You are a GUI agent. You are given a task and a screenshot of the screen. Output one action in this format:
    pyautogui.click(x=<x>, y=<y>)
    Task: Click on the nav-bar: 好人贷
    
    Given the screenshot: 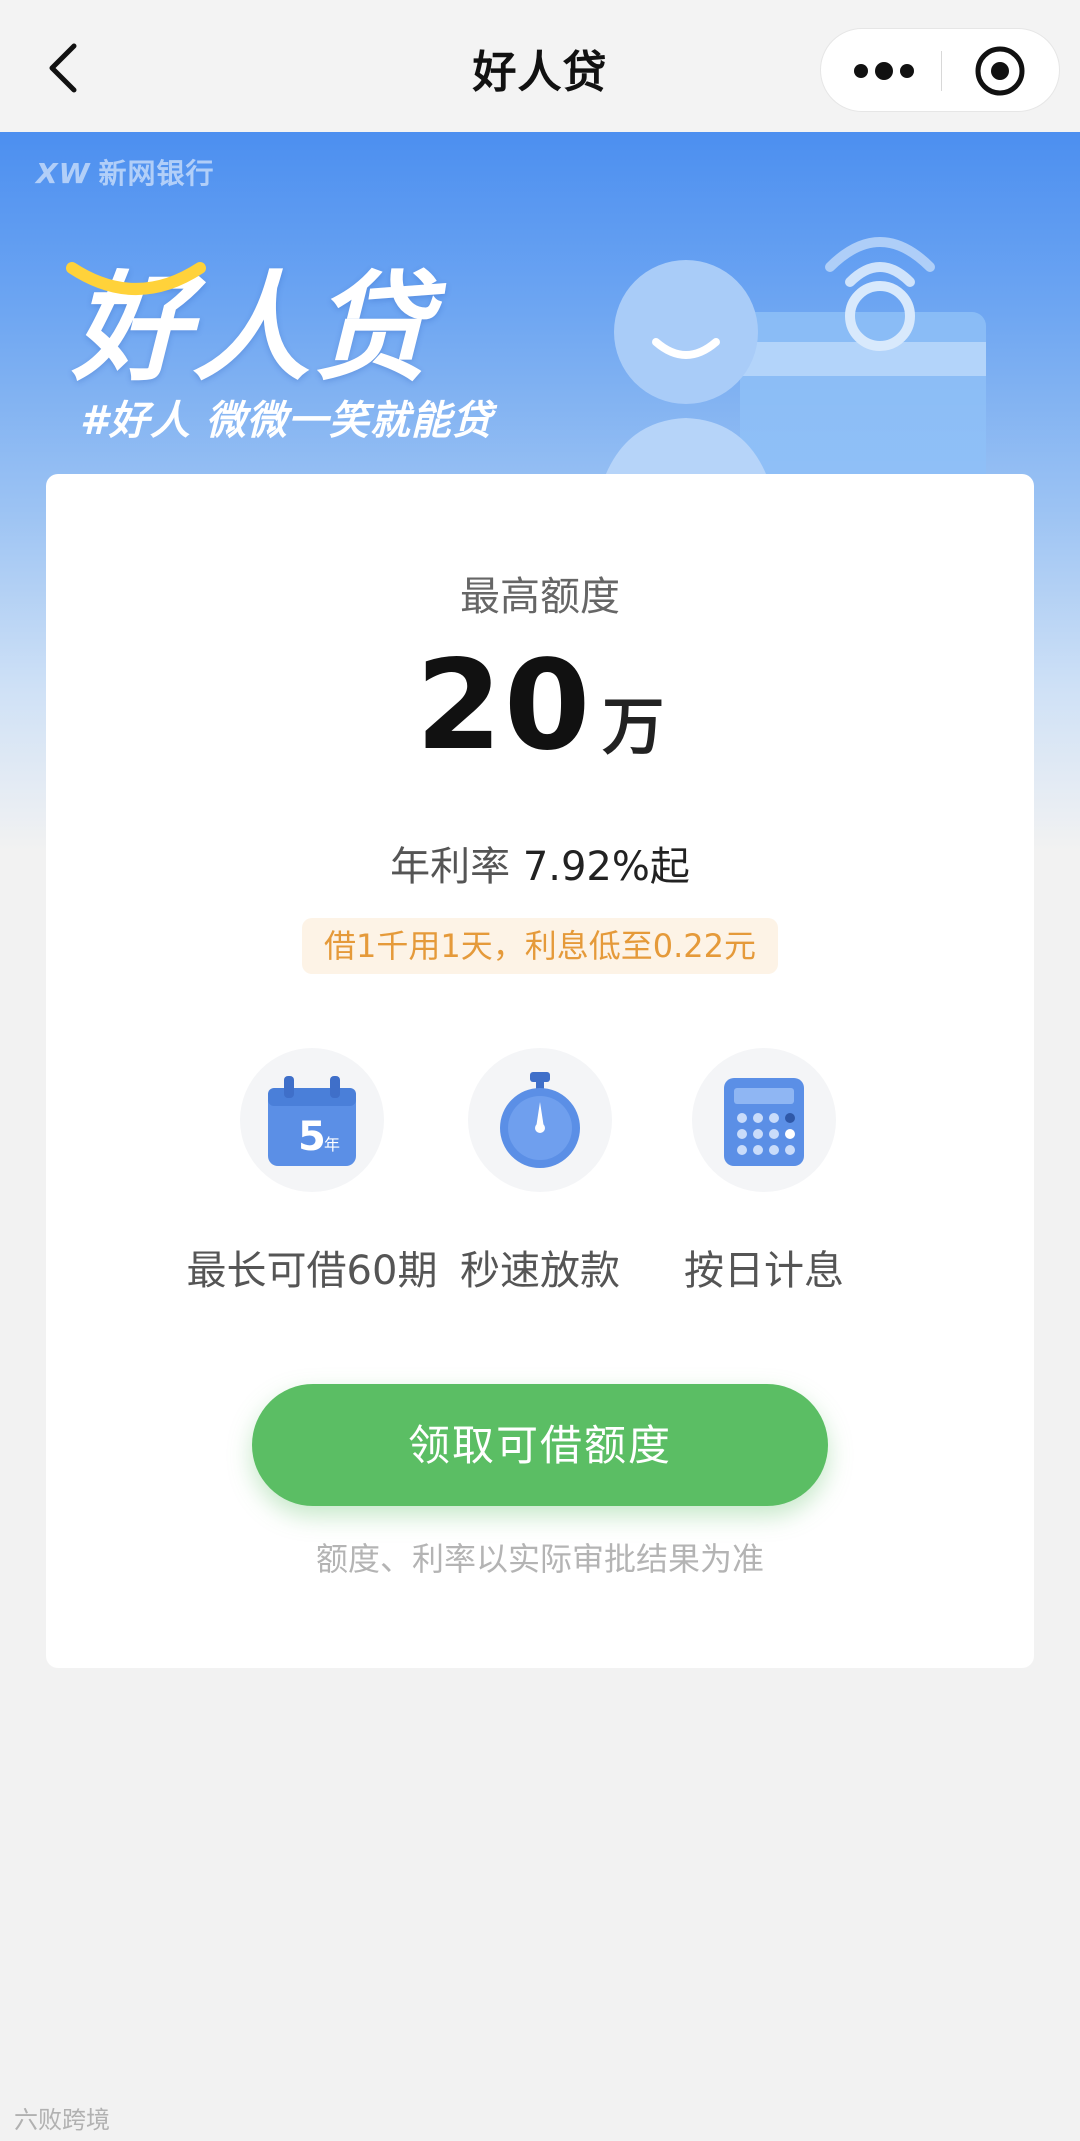 What is the action you would take?
    pyautogui.click(x=540, y=66)
    